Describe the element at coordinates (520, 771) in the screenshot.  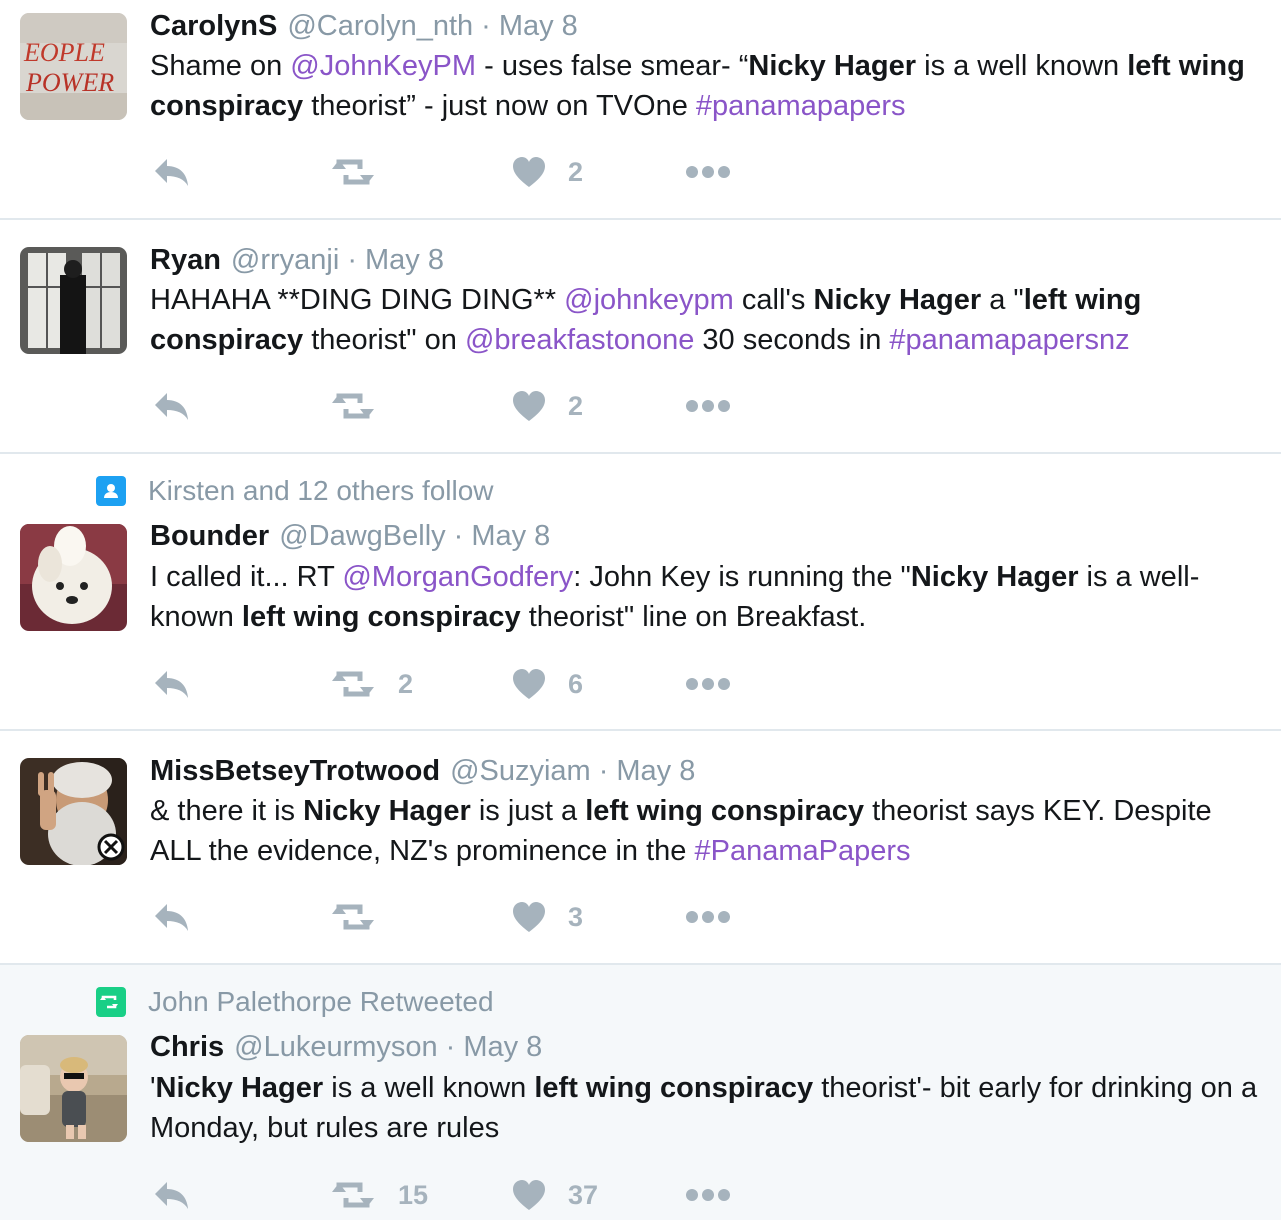
I see `author-handle: @Suzyiam` at that location.